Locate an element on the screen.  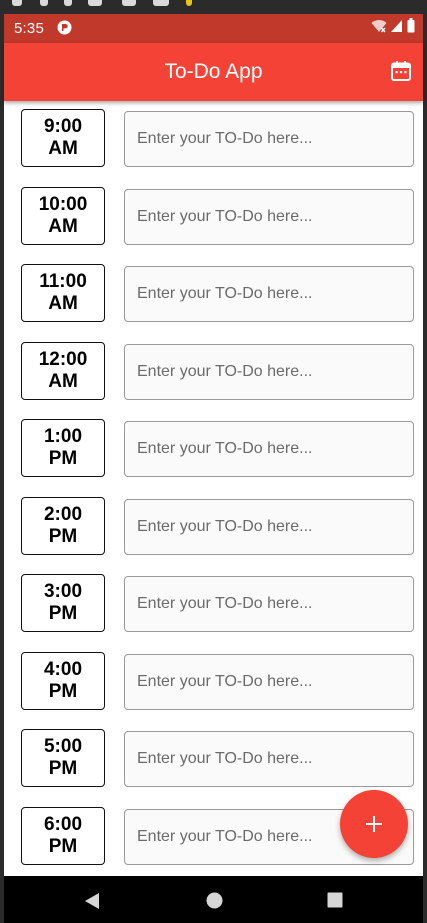
time-label-hour: 2:00 is located at coordinates (63, 514).